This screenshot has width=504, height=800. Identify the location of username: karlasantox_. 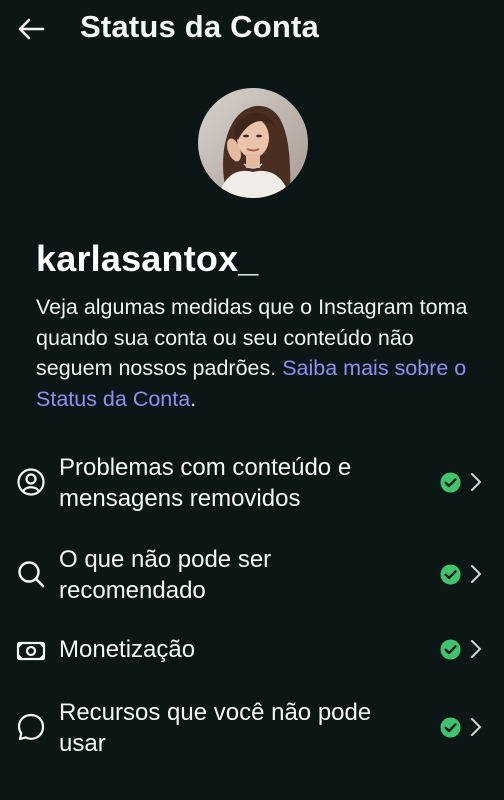
(147, 258).